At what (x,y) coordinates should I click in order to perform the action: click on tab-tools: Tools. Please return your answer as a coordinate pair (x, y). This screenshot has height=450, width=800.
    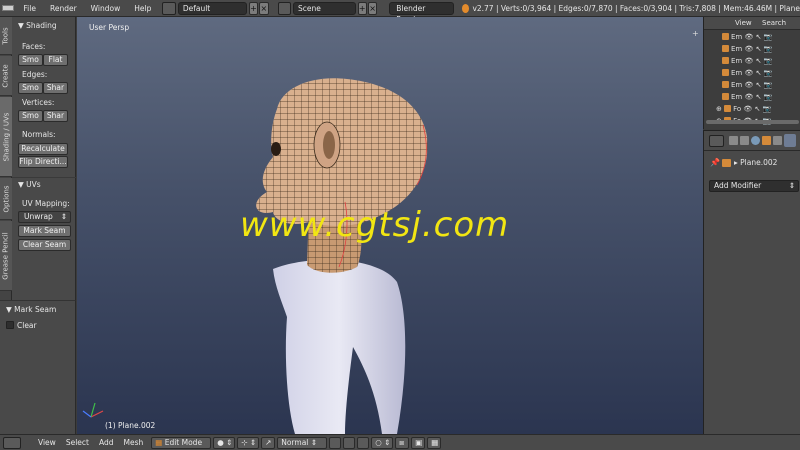
    Looking at the image, I should click on (6, 36).